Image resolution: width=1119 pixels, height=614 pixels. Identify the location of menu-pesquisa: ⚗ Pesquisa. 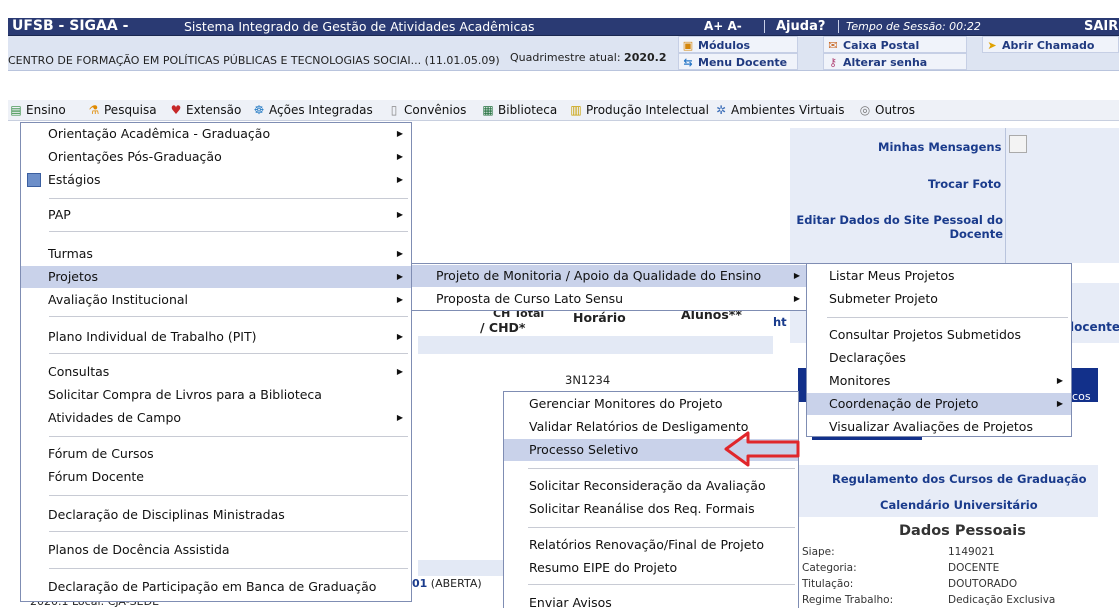
(121, 110).